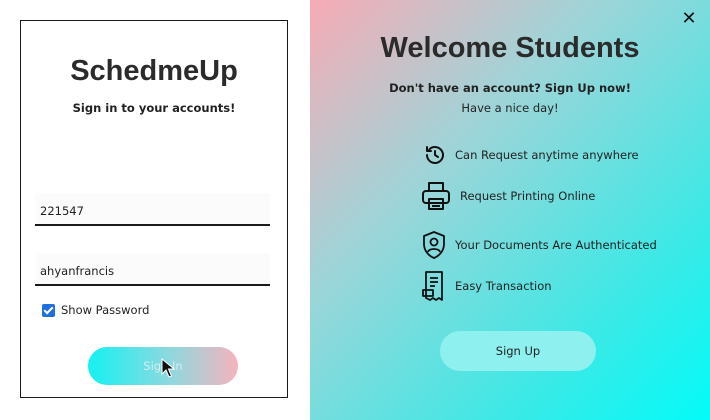  What do you see at coordinates (432, 286) in the screenshot?
I see `receipt-icon` at bounding box center [432, 286].